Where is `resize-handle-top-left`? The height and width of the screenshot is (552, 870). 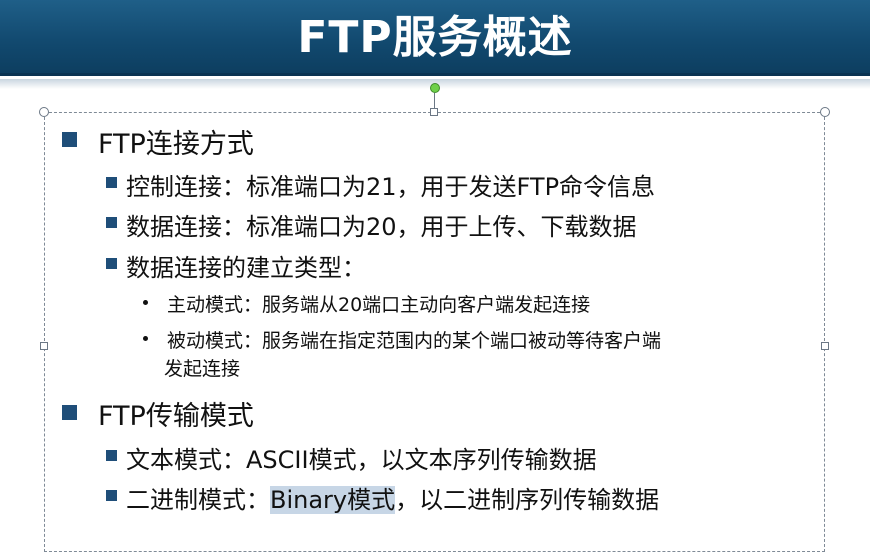 resize-handle-top-left is located at coordinates (44, 112).